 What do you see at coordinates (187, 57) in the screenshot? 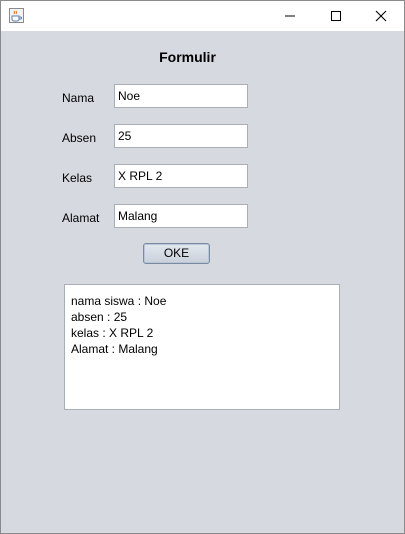
I see `form-title: Formulir` at bounding box center [187, 57].